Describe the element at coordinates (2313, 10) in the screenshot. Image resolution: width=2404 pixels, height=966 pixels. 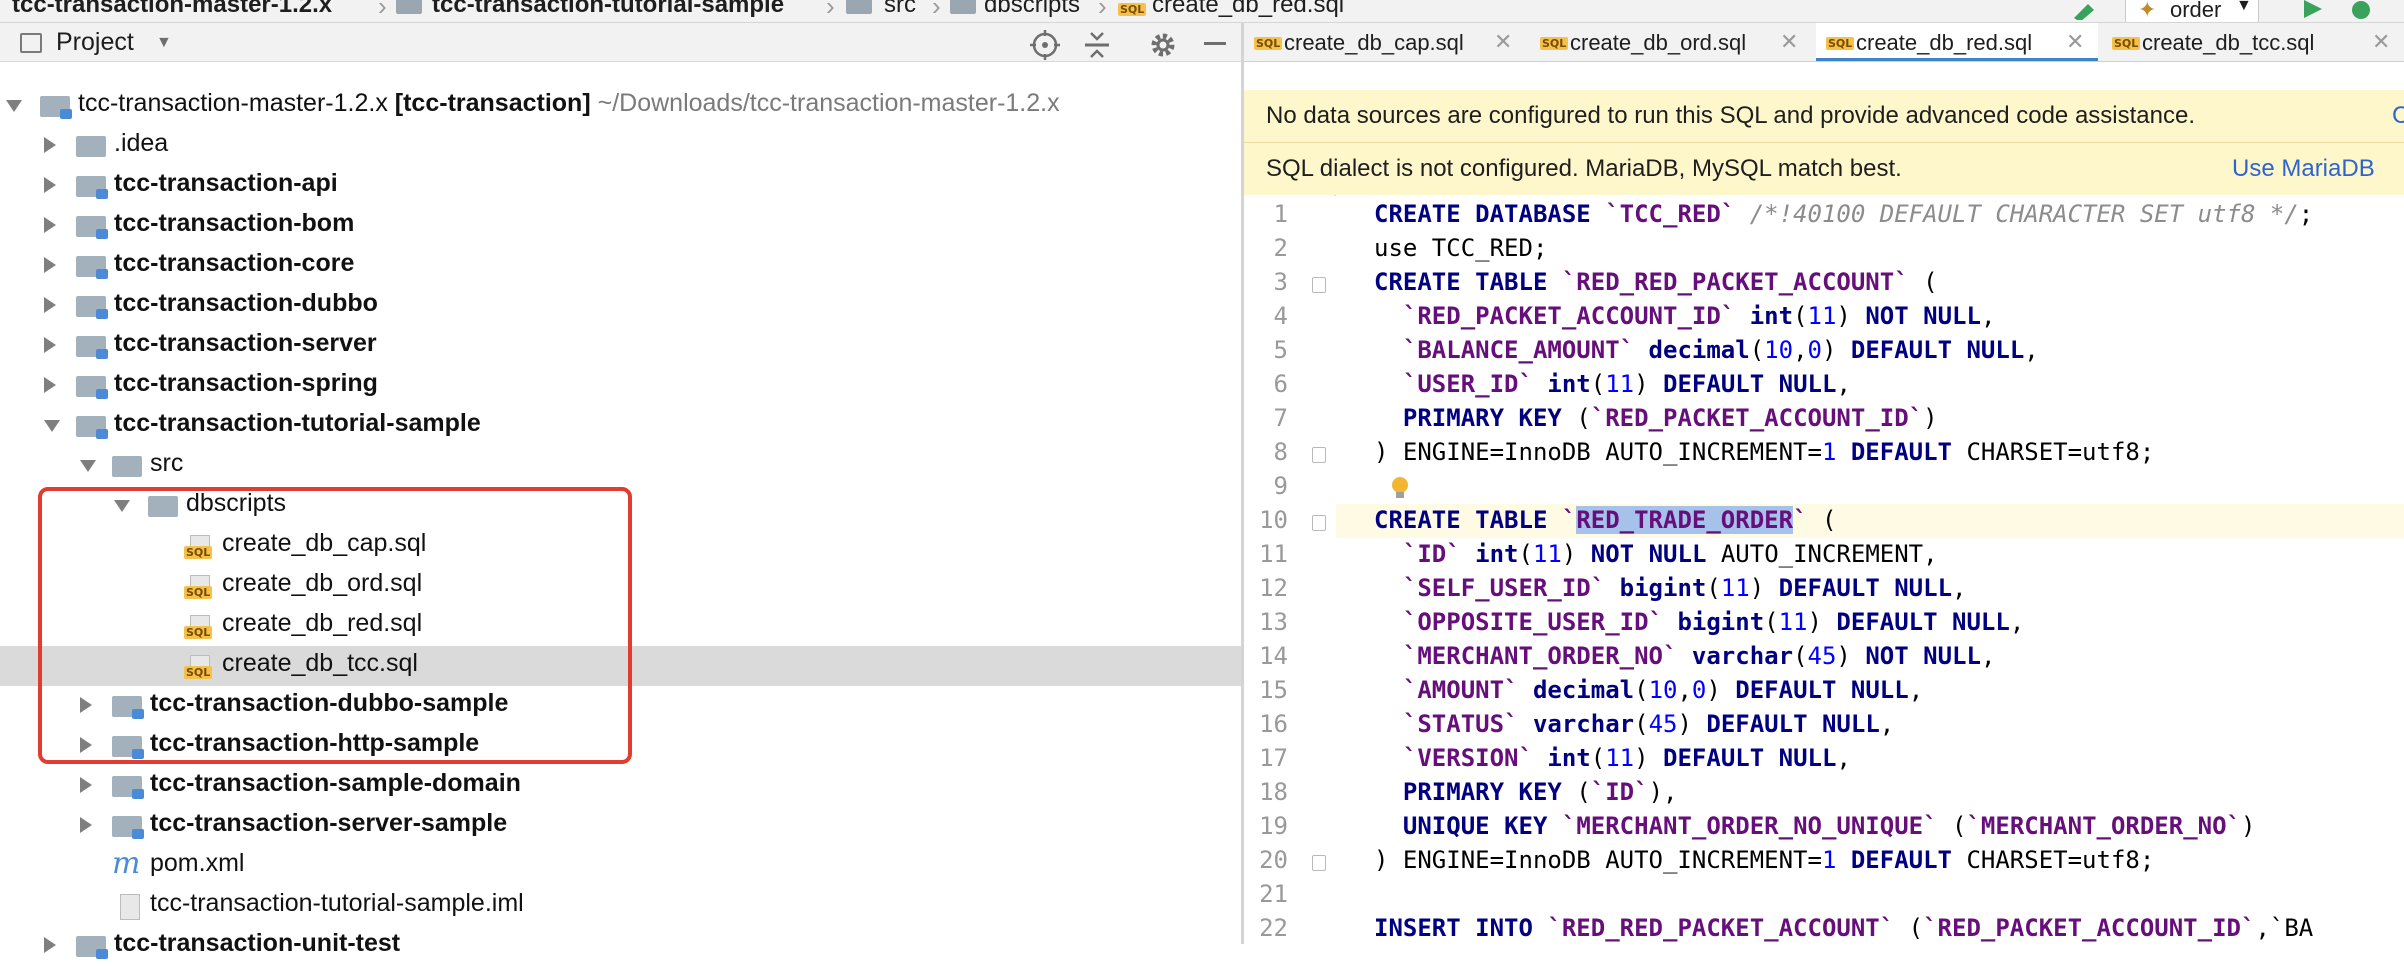
I see `run-icon` at that location.